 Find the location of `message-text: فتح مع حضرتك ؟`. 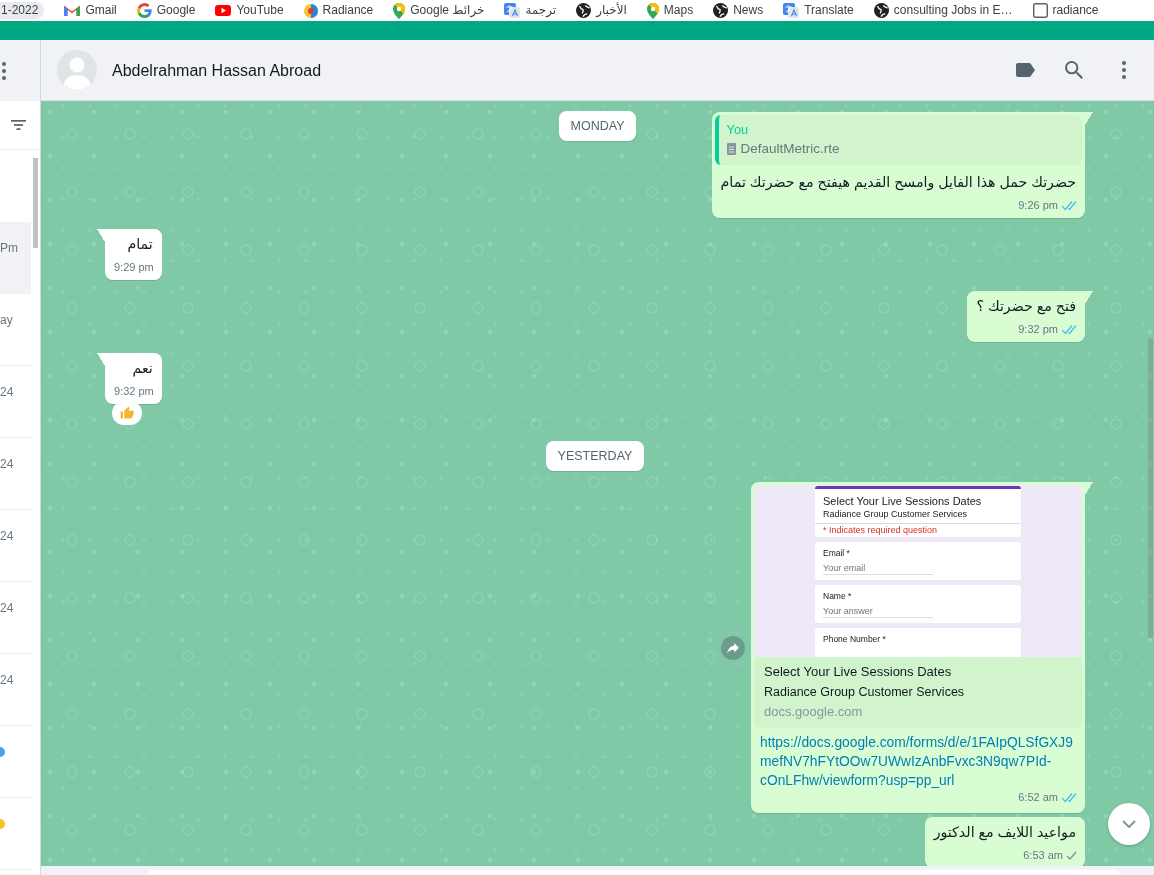

message-text: فتح مع حضرتك ؟ is located at coordinates (1026, 306).